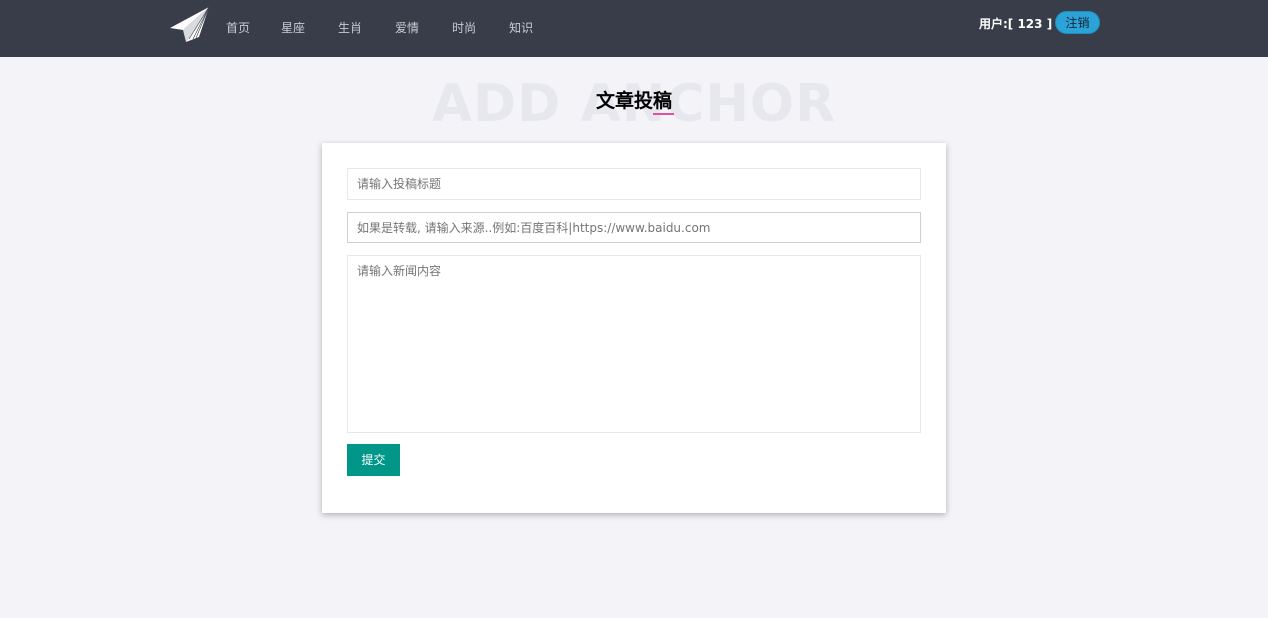 The width and height of the screenshot is (1268, 618). What do you see at coordinates (1077, 22) in the screenshot?
I see `logout-button: 注销` at bounding box center [1077, 22].